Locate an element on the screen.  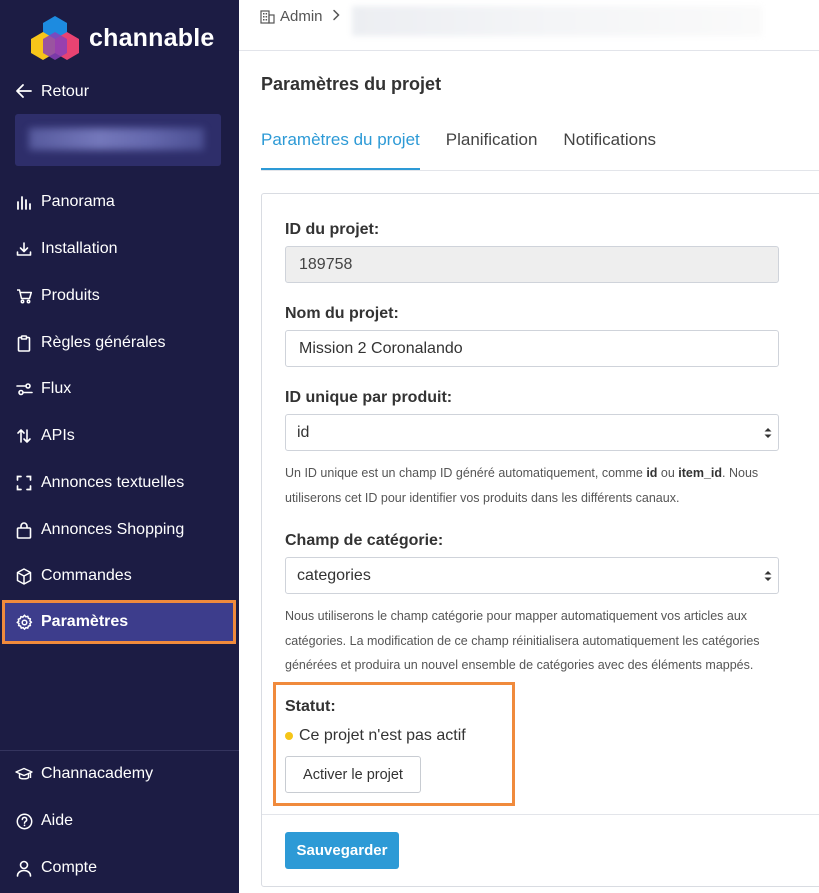
breadcrumb-admin-link: Admin is located at coordinates (301, 16).